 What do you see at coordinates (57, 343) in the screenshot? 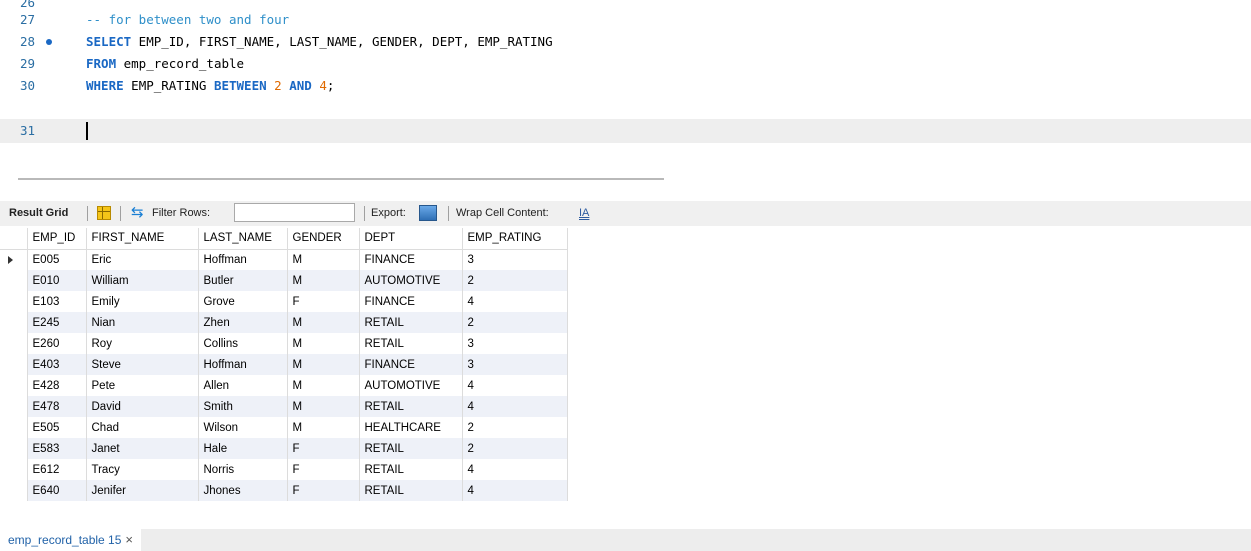
I see `cell-emp-id: E260` at bounding box center [57, 343].